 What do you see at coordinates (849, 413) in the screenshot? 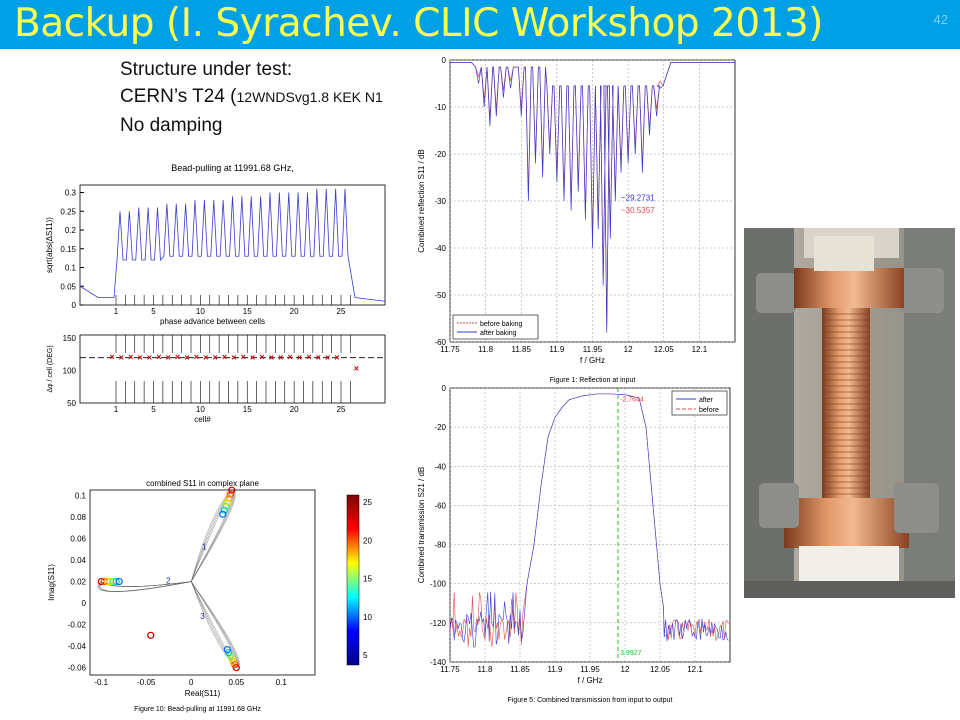
I see `structure-photo` at bounding box center [849, 413].